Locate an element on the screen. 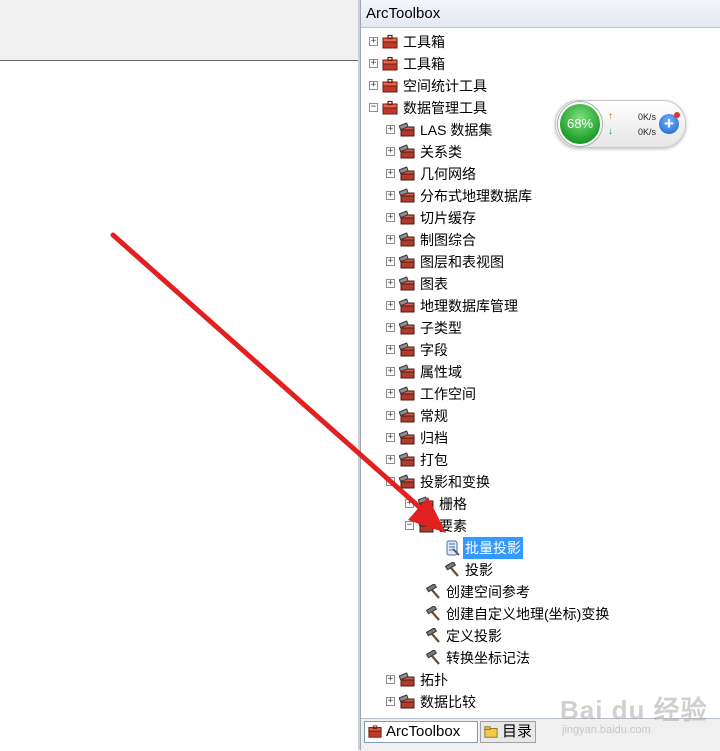 The width and height of the screenshot is (720, 751). tree-item: + 子类型 is located at coordinates (540, 328).